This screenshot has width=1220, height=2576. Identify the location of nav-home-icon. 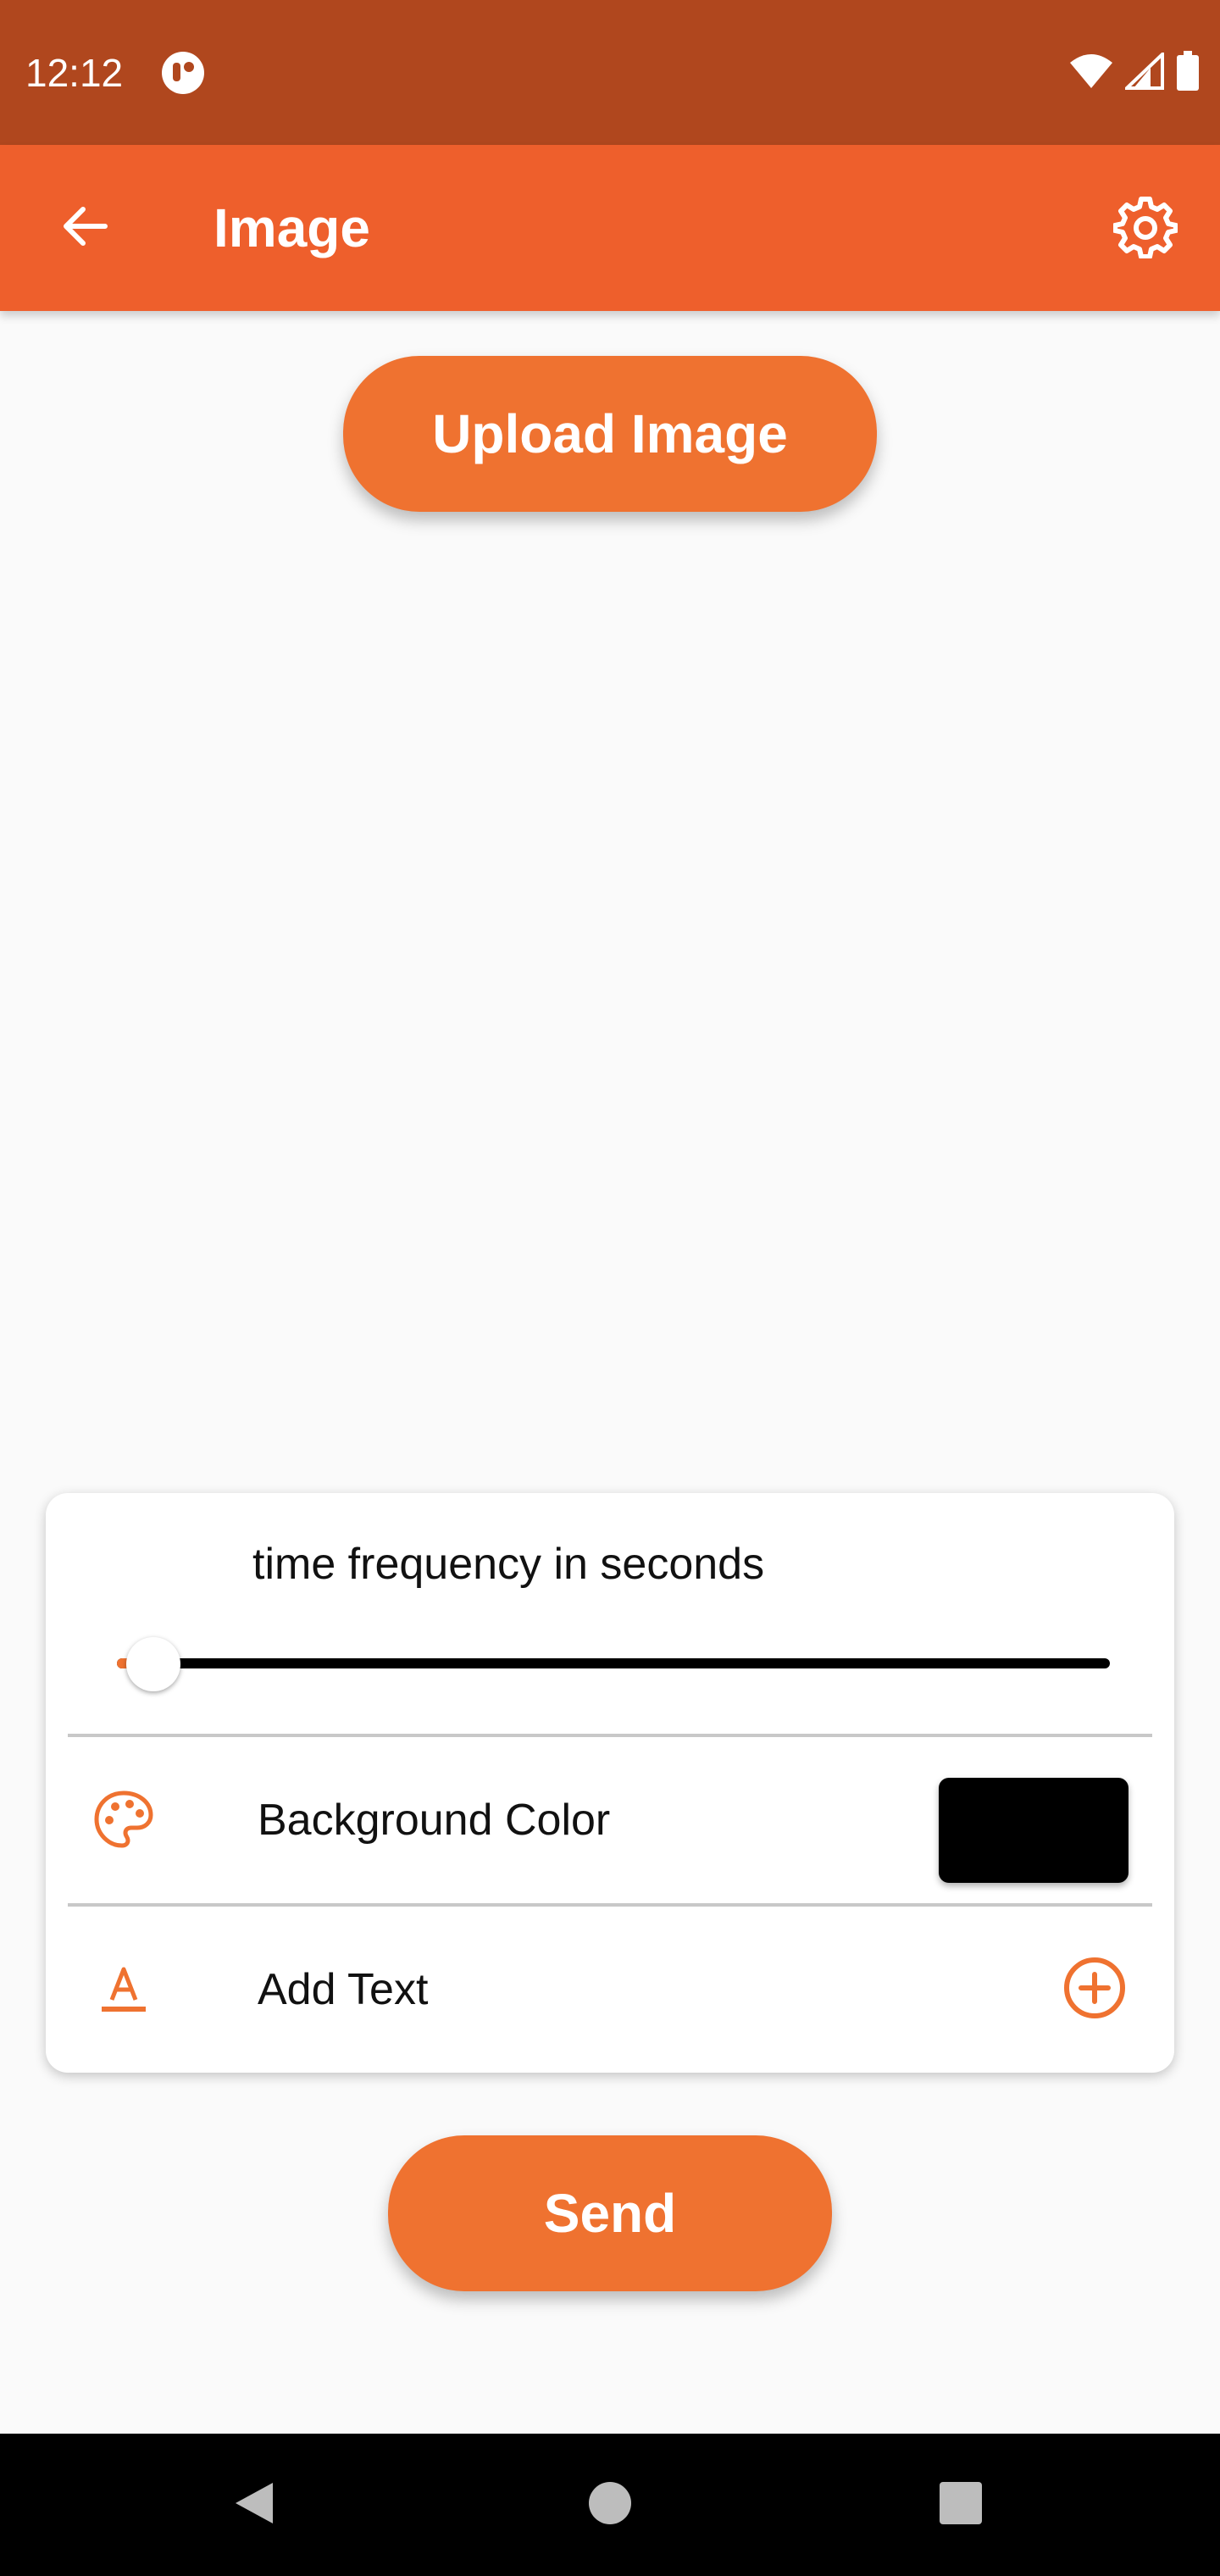
(610, 2505).